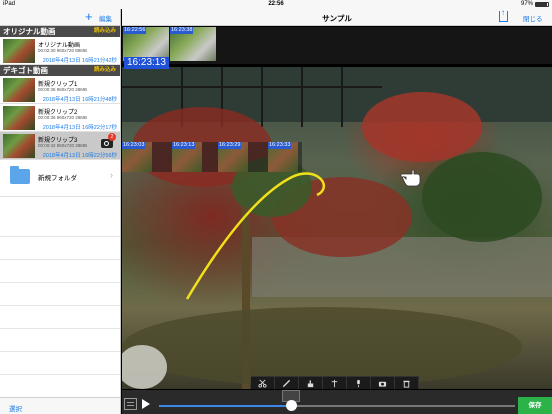 The height and width of the screenshot is (414, 552). I want to click on clip-date: 2018年4月13日 16時22分56秒, so click(79, 156).